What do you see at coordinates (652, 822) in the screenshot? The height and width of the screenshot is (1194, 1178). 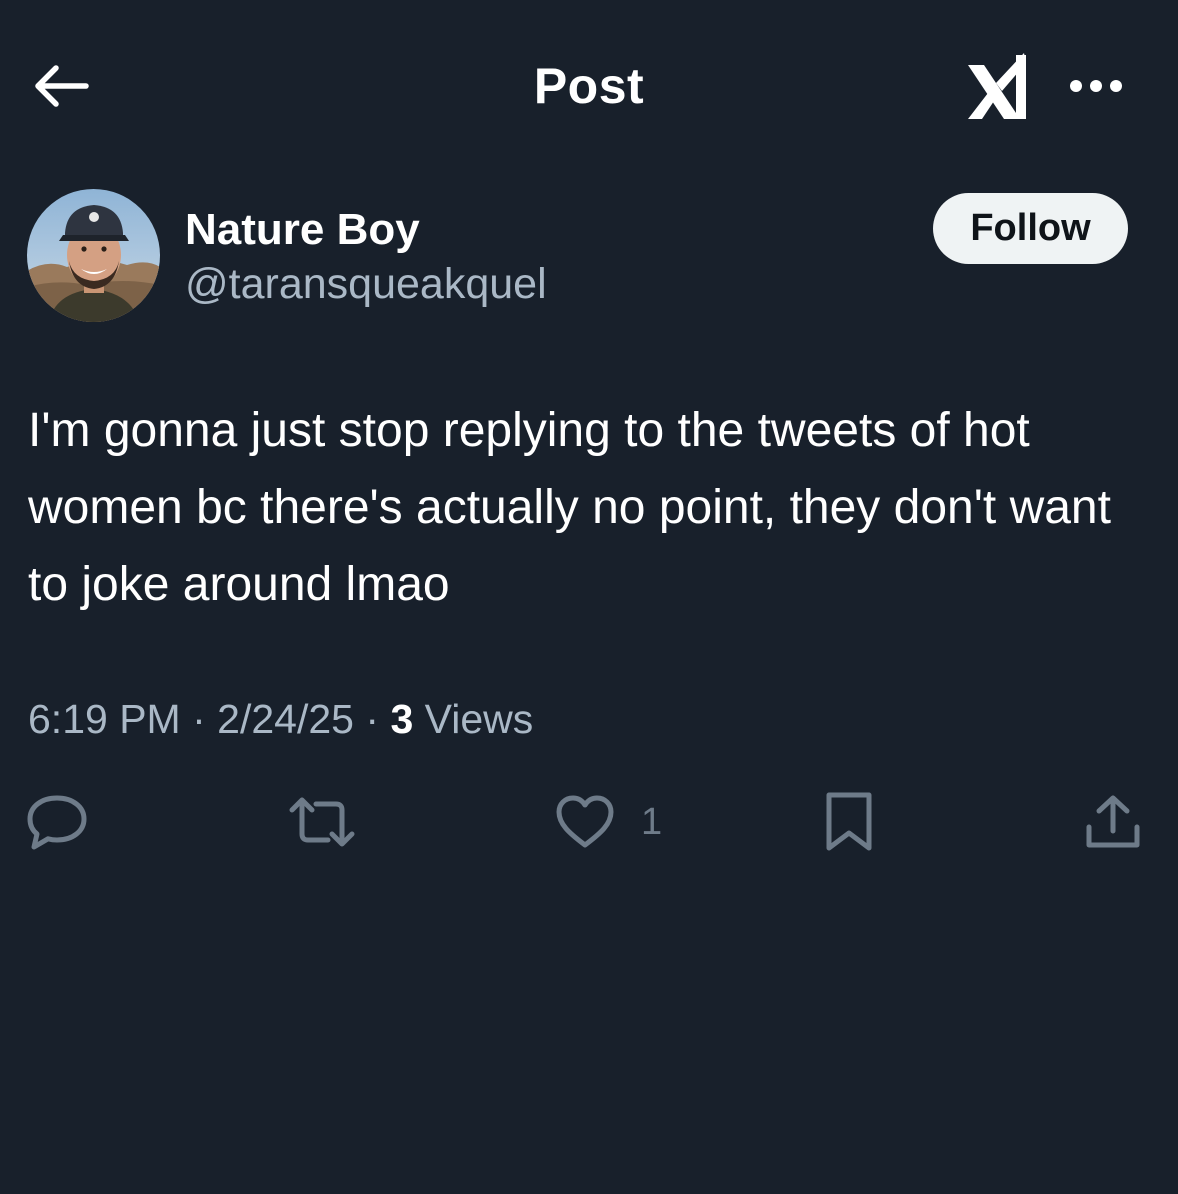 I see `like-count: 1` at bounding box center [652, 822].